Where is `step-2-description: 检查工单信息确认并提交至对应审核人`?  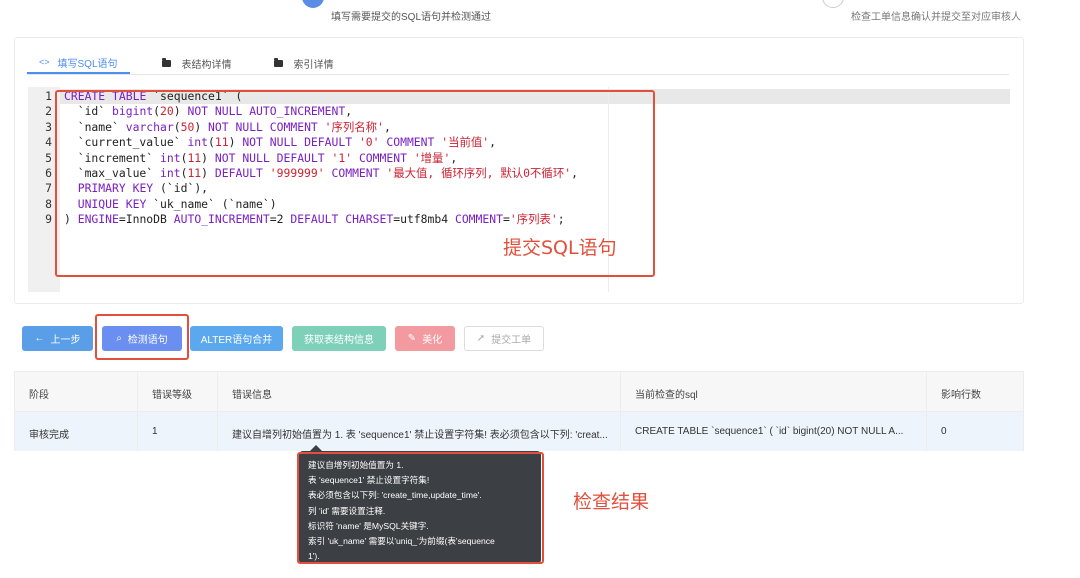
step-2-description: 检查工单信息确认并提交至对应审核人 is located at coordinates (936, 17).